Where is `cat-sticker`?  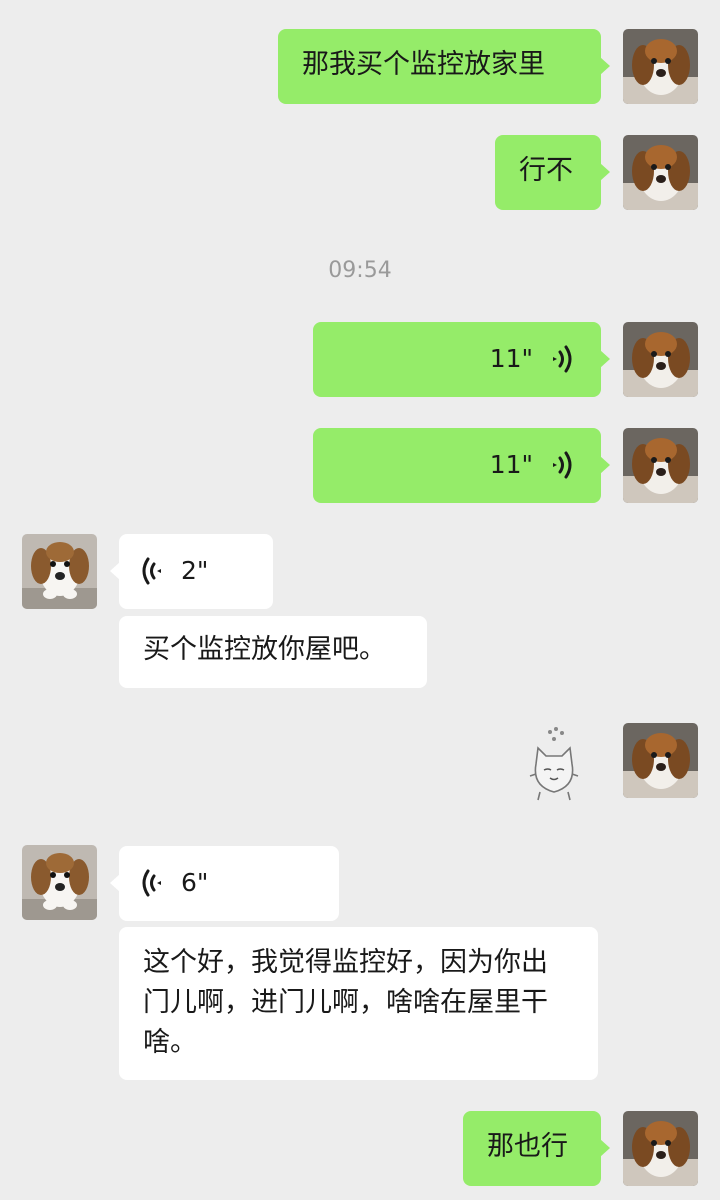
cat-sticker is located at coordinates (554, 764).